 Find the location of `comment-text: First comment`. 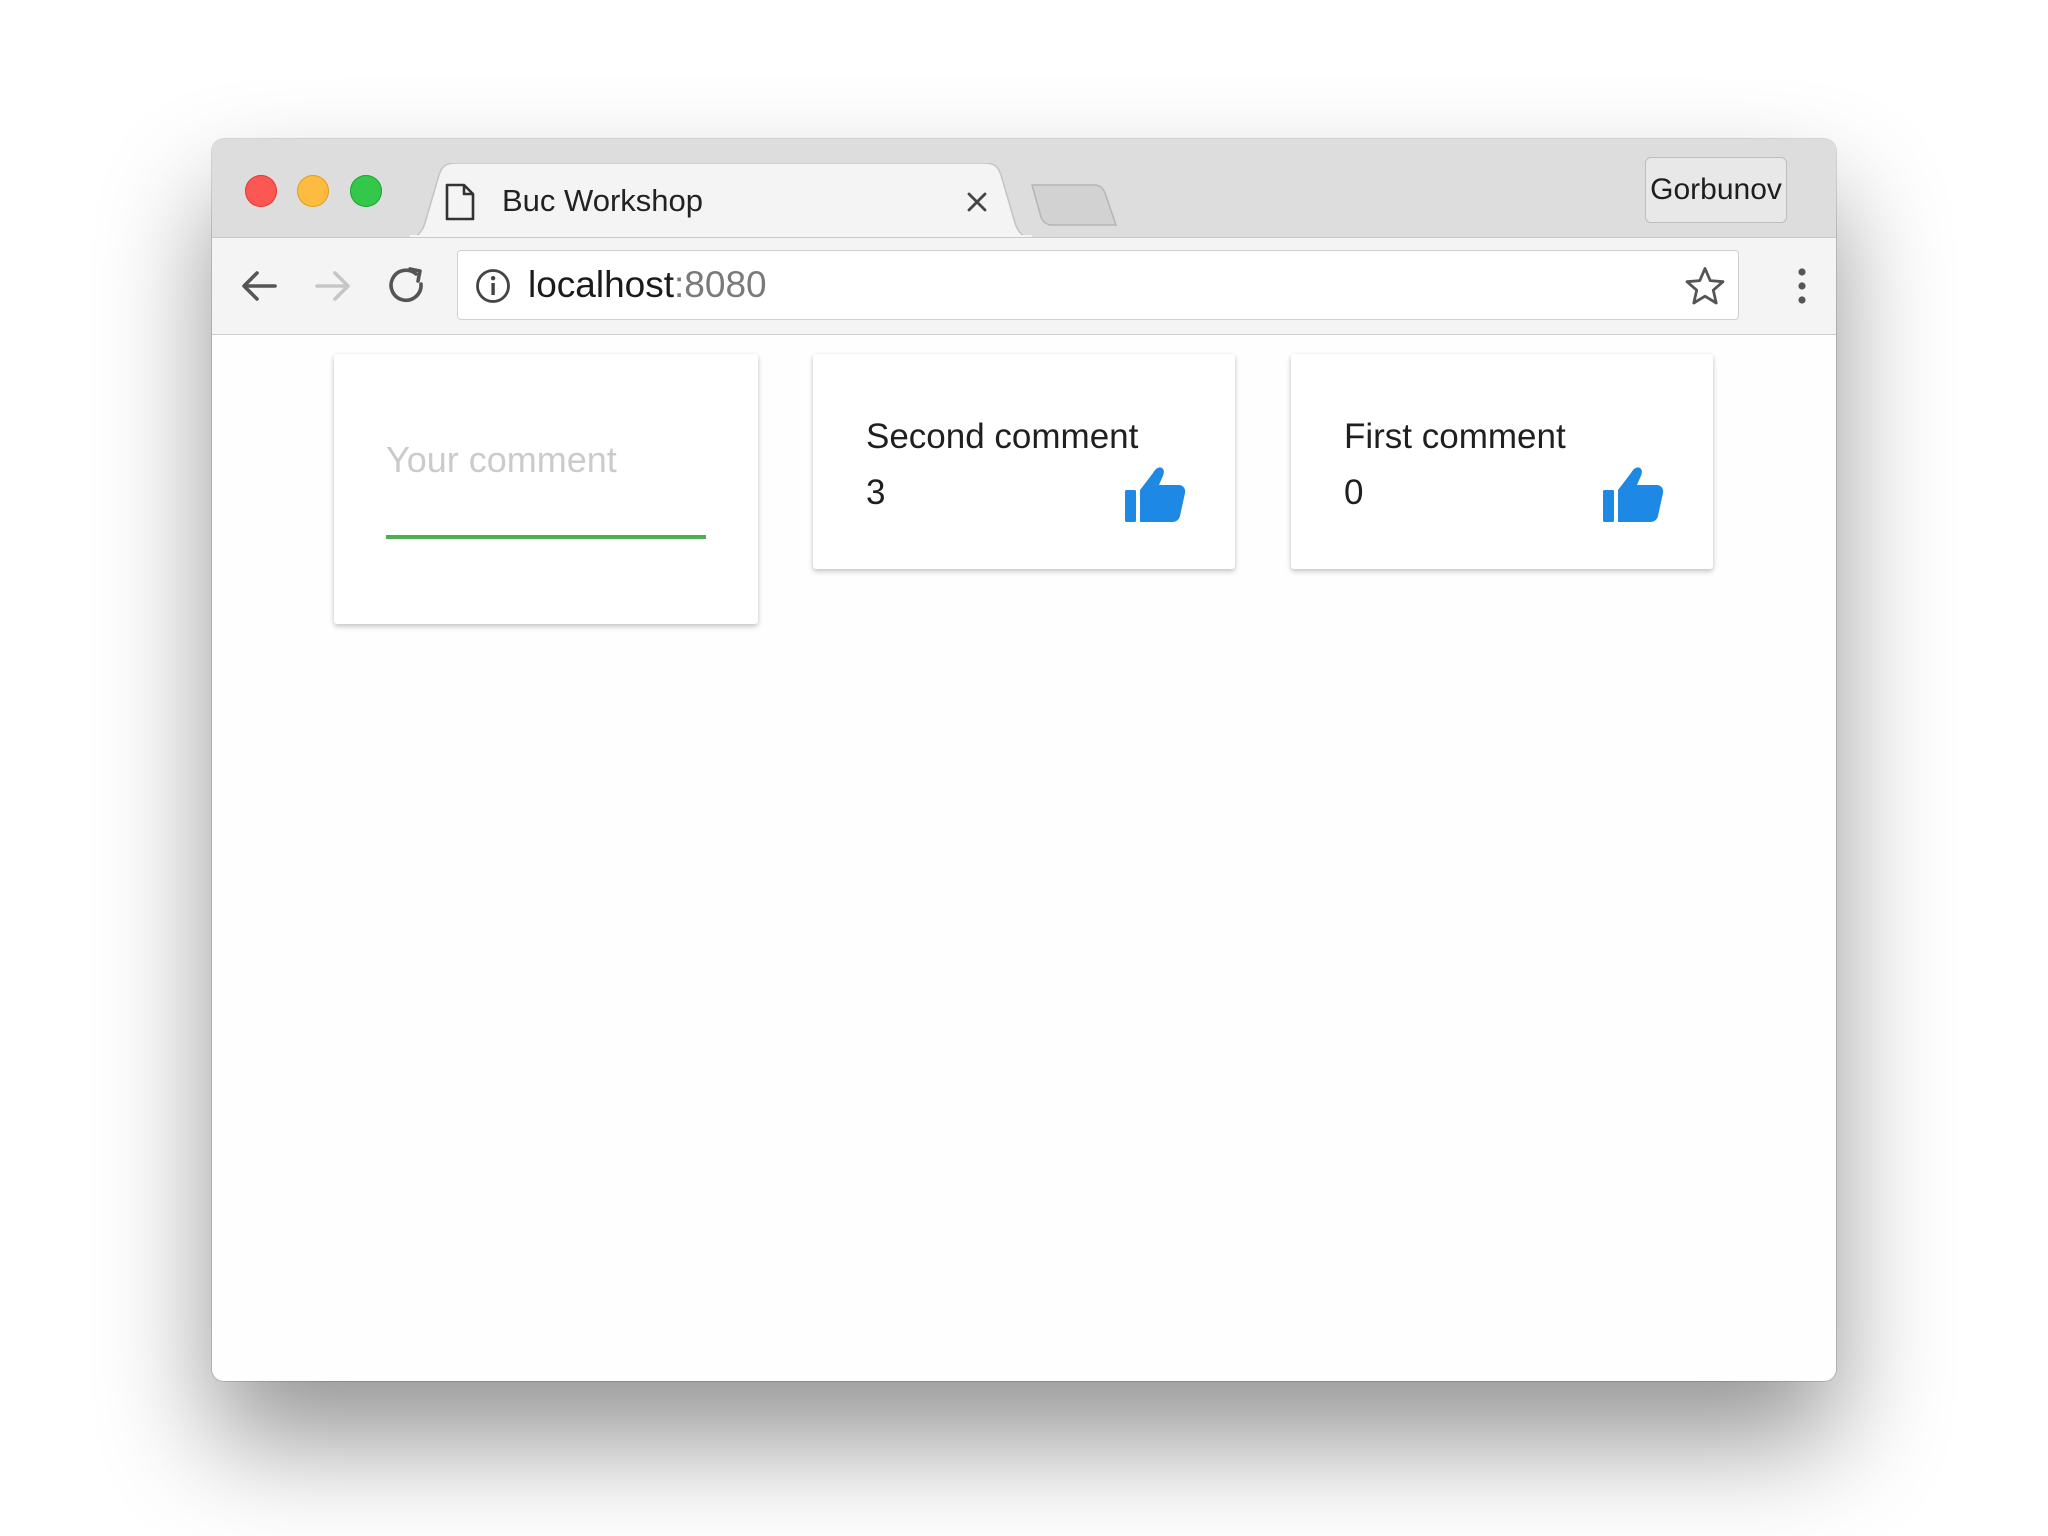

comment-text: First comment is located at coordinates (1455, 436).